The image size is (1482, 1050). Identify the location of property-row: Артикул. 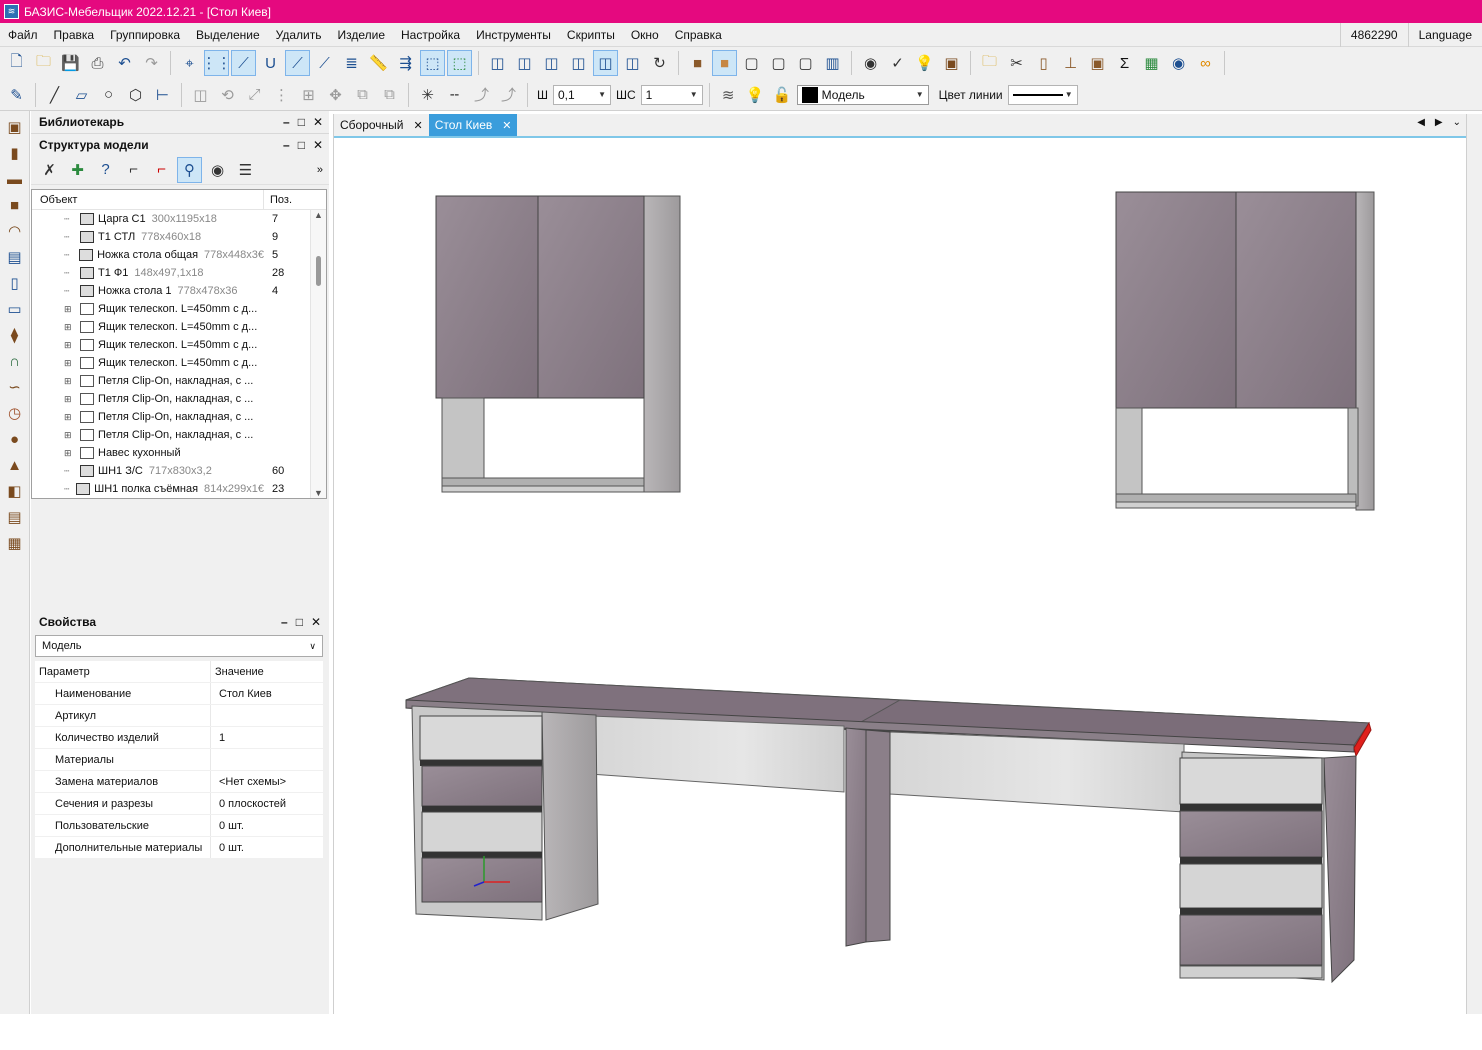
(179, 716).